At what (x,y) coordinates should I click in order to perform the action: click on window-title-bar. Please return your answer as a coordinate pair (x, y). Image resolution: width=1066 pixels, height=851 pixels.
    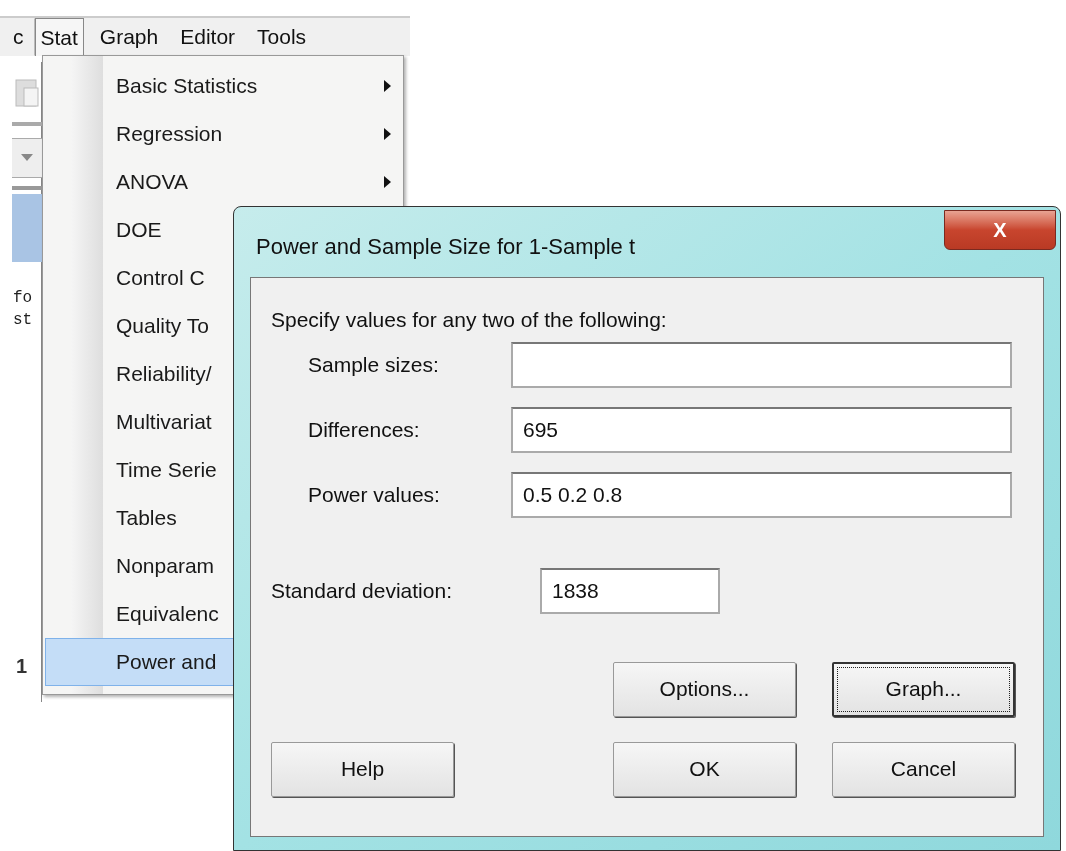
    Looking at the image, I should click on (27, 228).